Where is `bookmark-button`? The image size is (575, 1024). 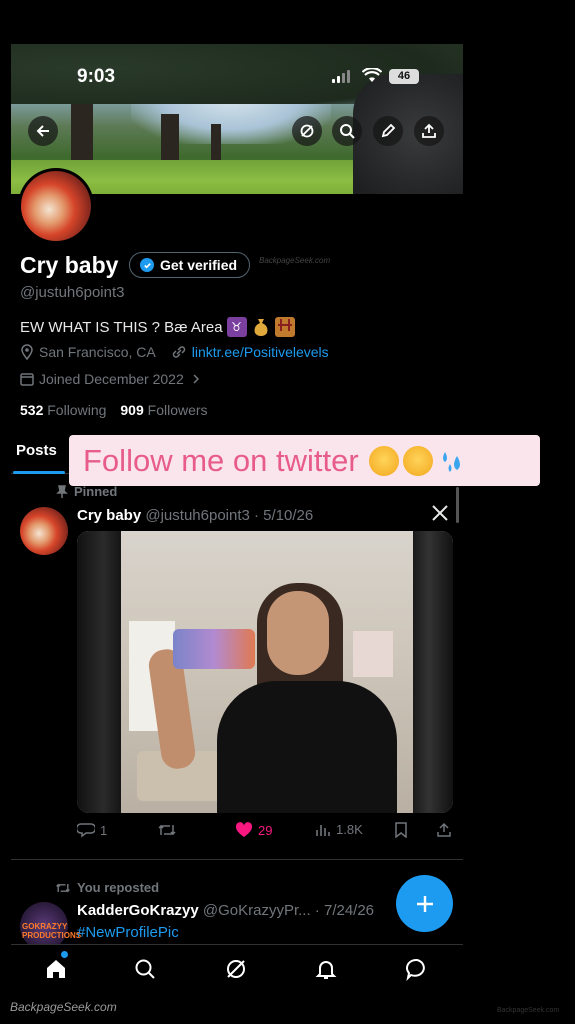 bookmark-button is located at coordinates (401, 830).